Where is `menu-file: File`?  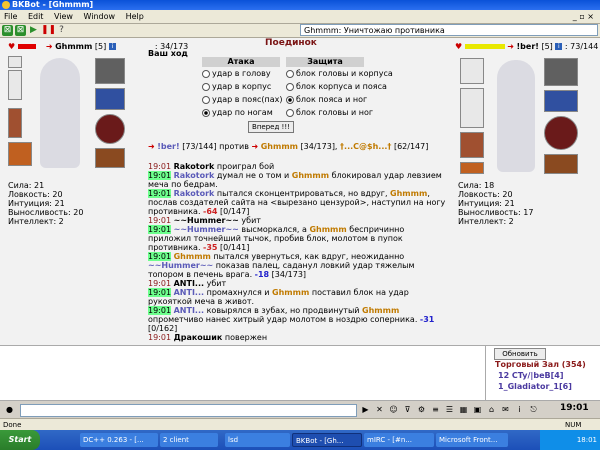 menu-file: File is located at coordinates (10, 16).